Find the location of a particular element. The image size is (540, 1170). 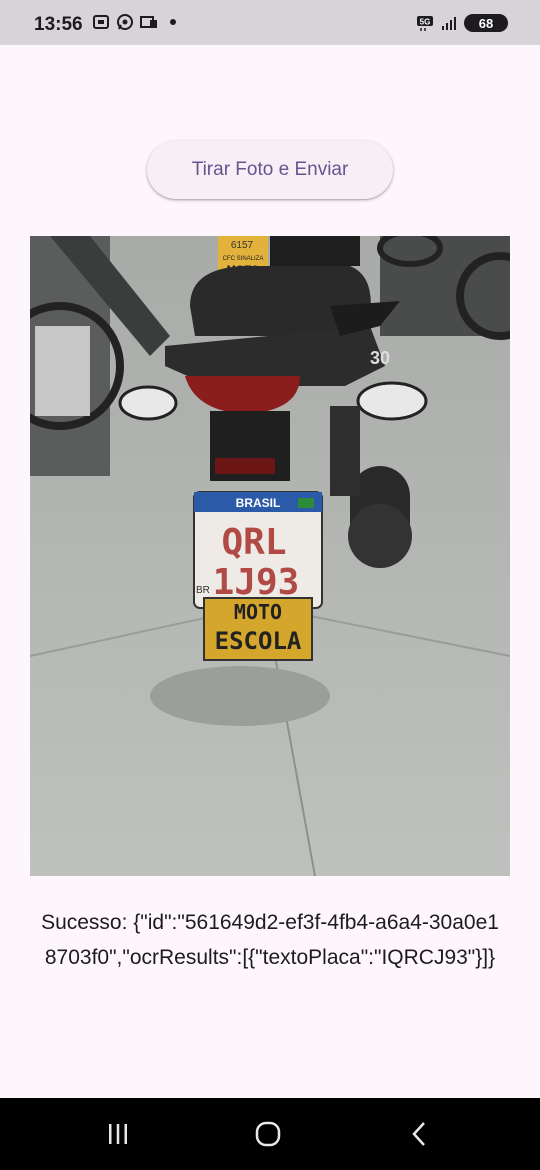

home-button is located at coordinates (268, 1134).